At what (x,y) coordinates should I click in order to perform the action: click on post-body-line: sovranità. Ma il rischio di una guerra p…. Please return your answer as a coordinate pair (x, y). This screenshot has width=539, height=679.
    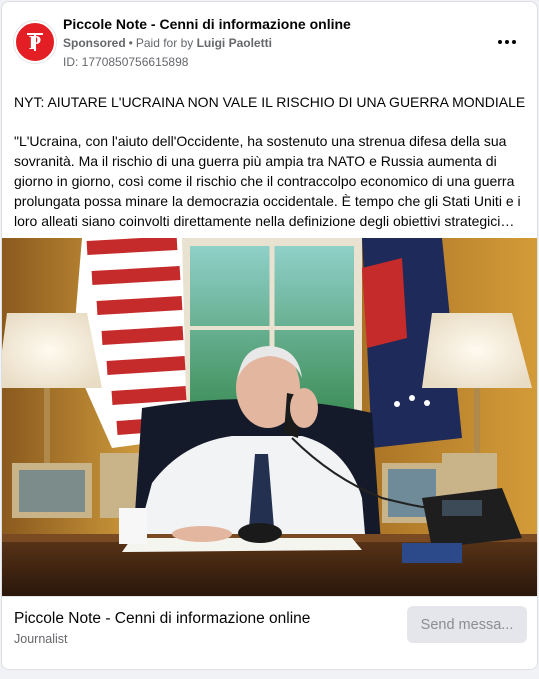
    Looking at the image, I should click on (255, 161).